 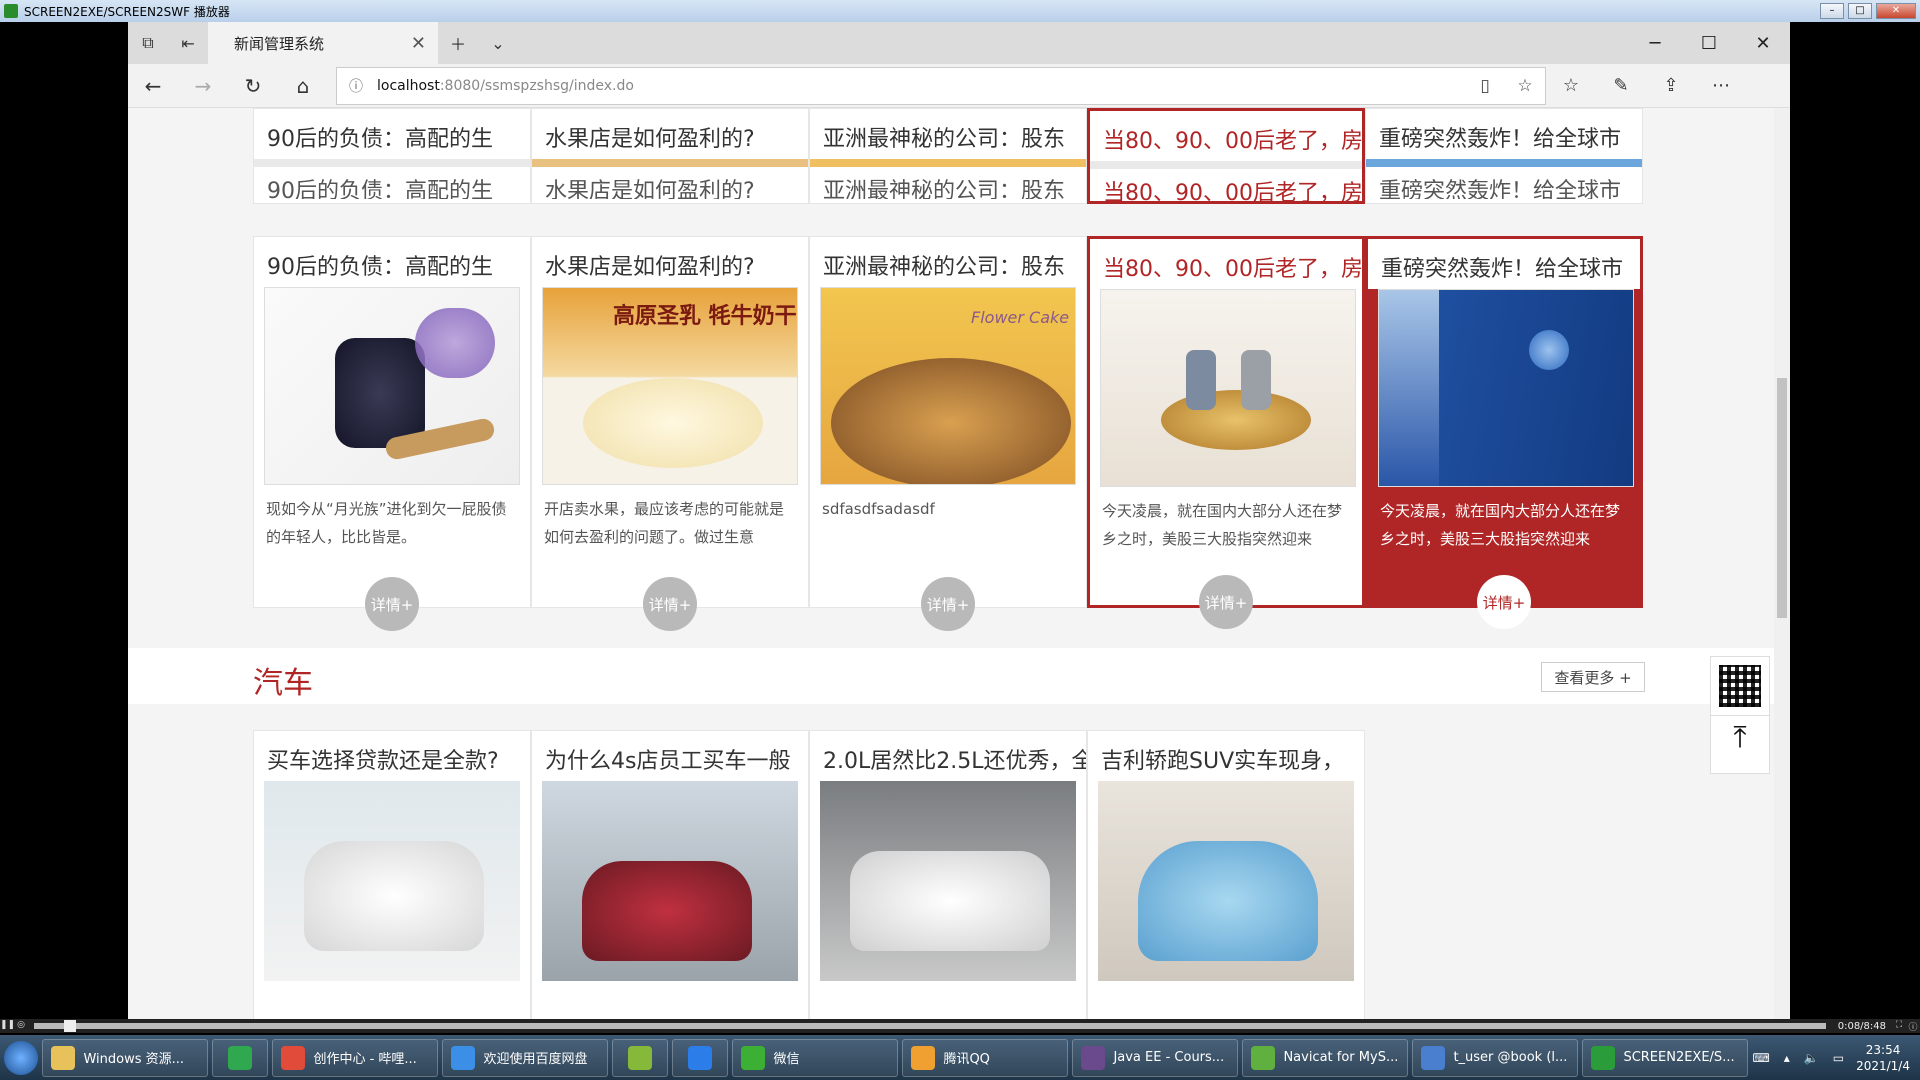 What do you see at coordinates (944, 139) in the screenshot?
I see `news-card-title: 亚洲最神秘的公司：股东` at bounding box center [944, 139].